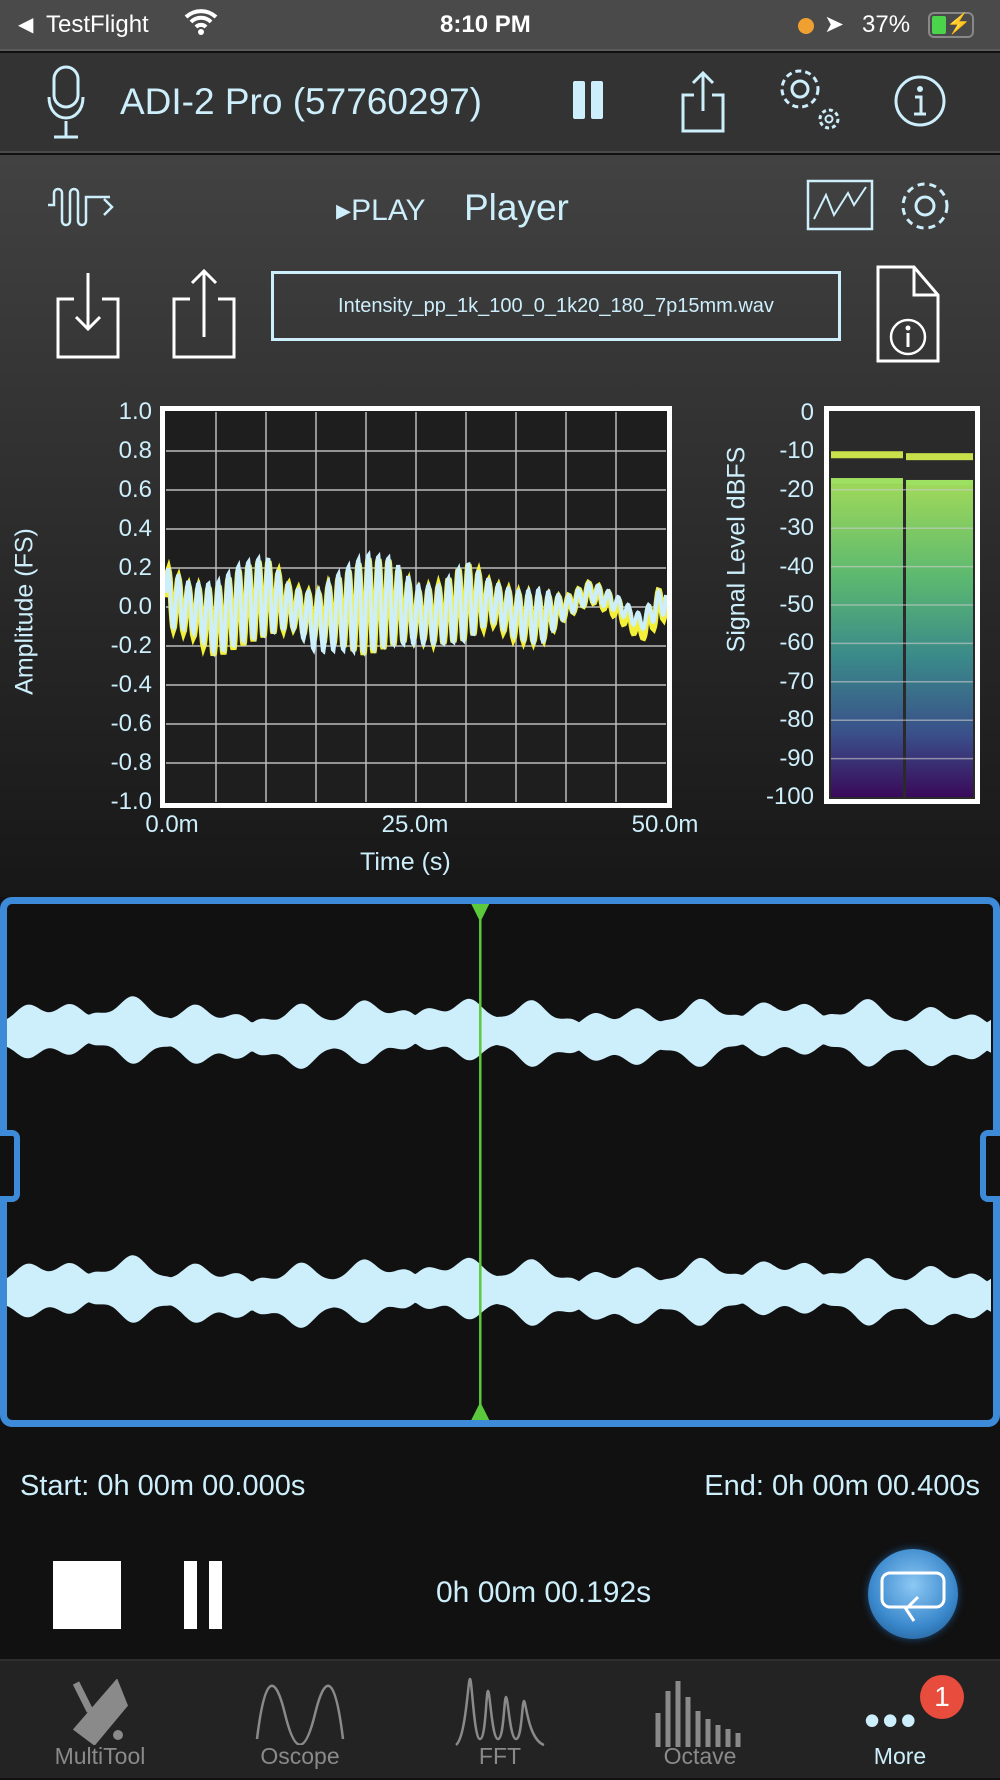  Describe the element at coordinates (920, 101) in the screenshot. I see `info-icon` at that location.